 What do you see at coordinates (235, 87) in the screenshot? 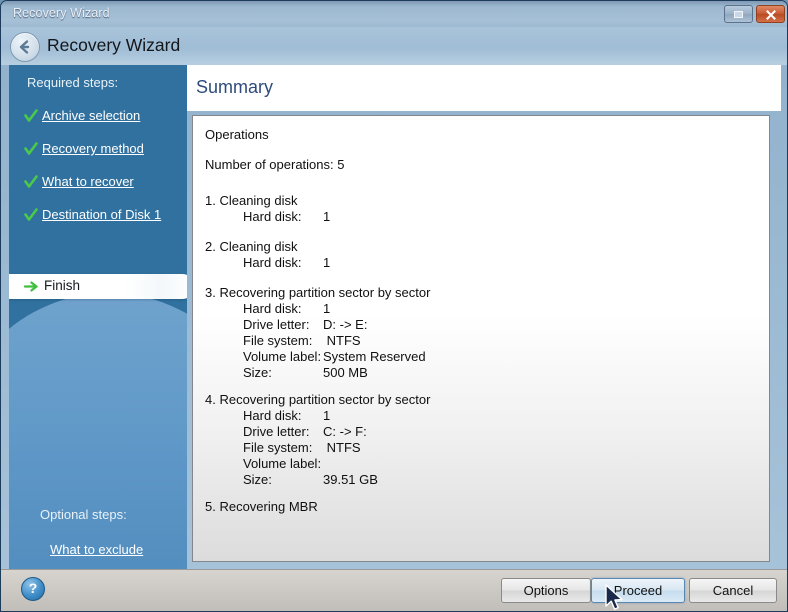
I see `page-title: Summary` at bounding box center [235, 87].